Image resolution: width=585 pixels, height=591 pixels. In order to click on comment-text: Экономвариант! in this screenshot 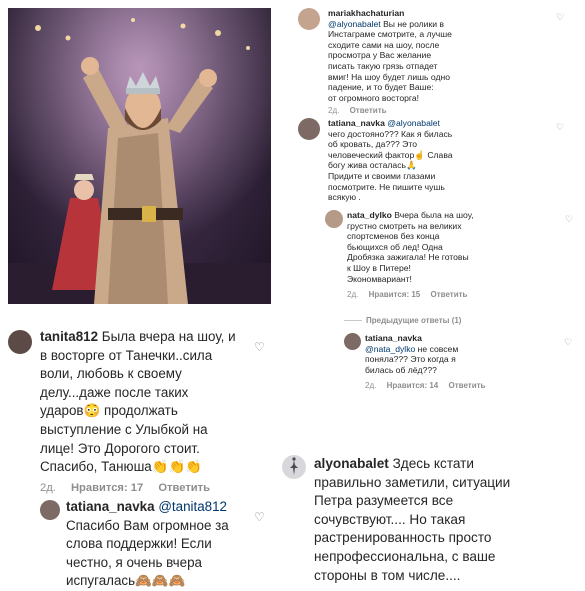, I will do `click(379, 278)`.